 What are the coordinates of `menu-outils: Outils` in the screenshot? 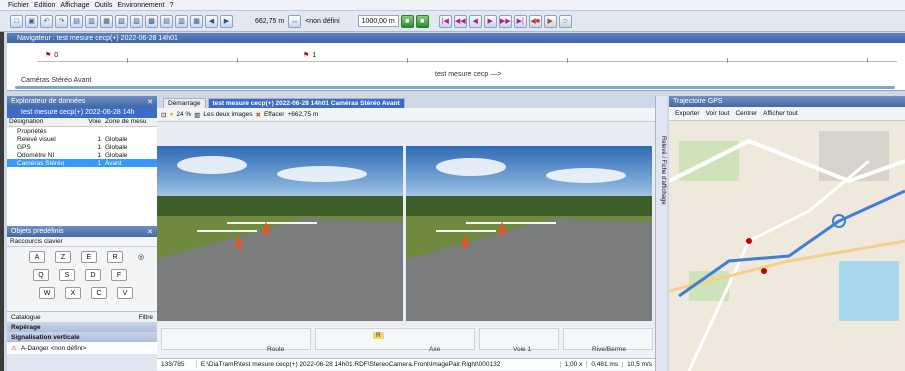 It's located at (103, 5).